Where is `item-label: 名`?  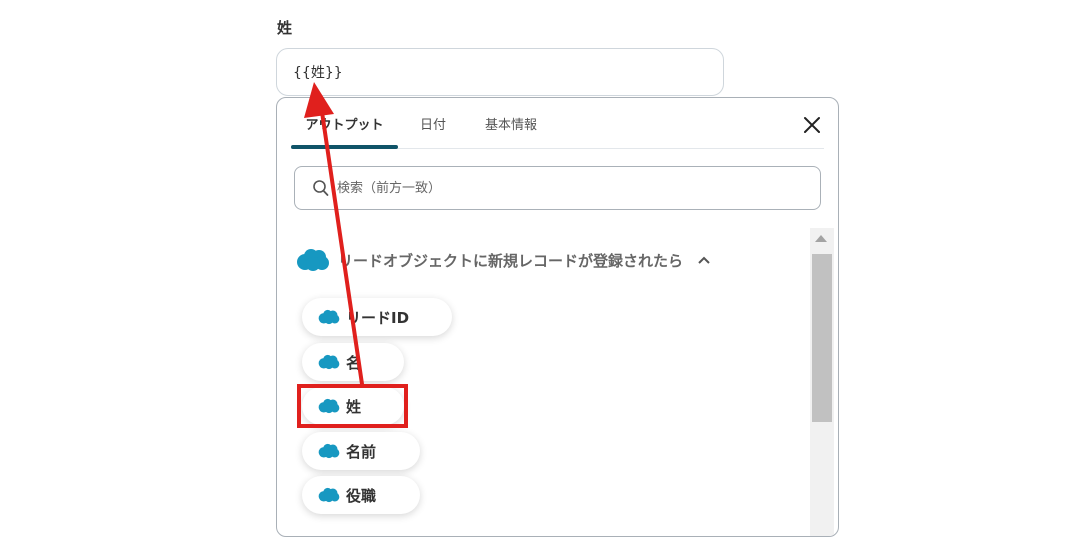 item-label: 名 is located at coordinates (354, 362).